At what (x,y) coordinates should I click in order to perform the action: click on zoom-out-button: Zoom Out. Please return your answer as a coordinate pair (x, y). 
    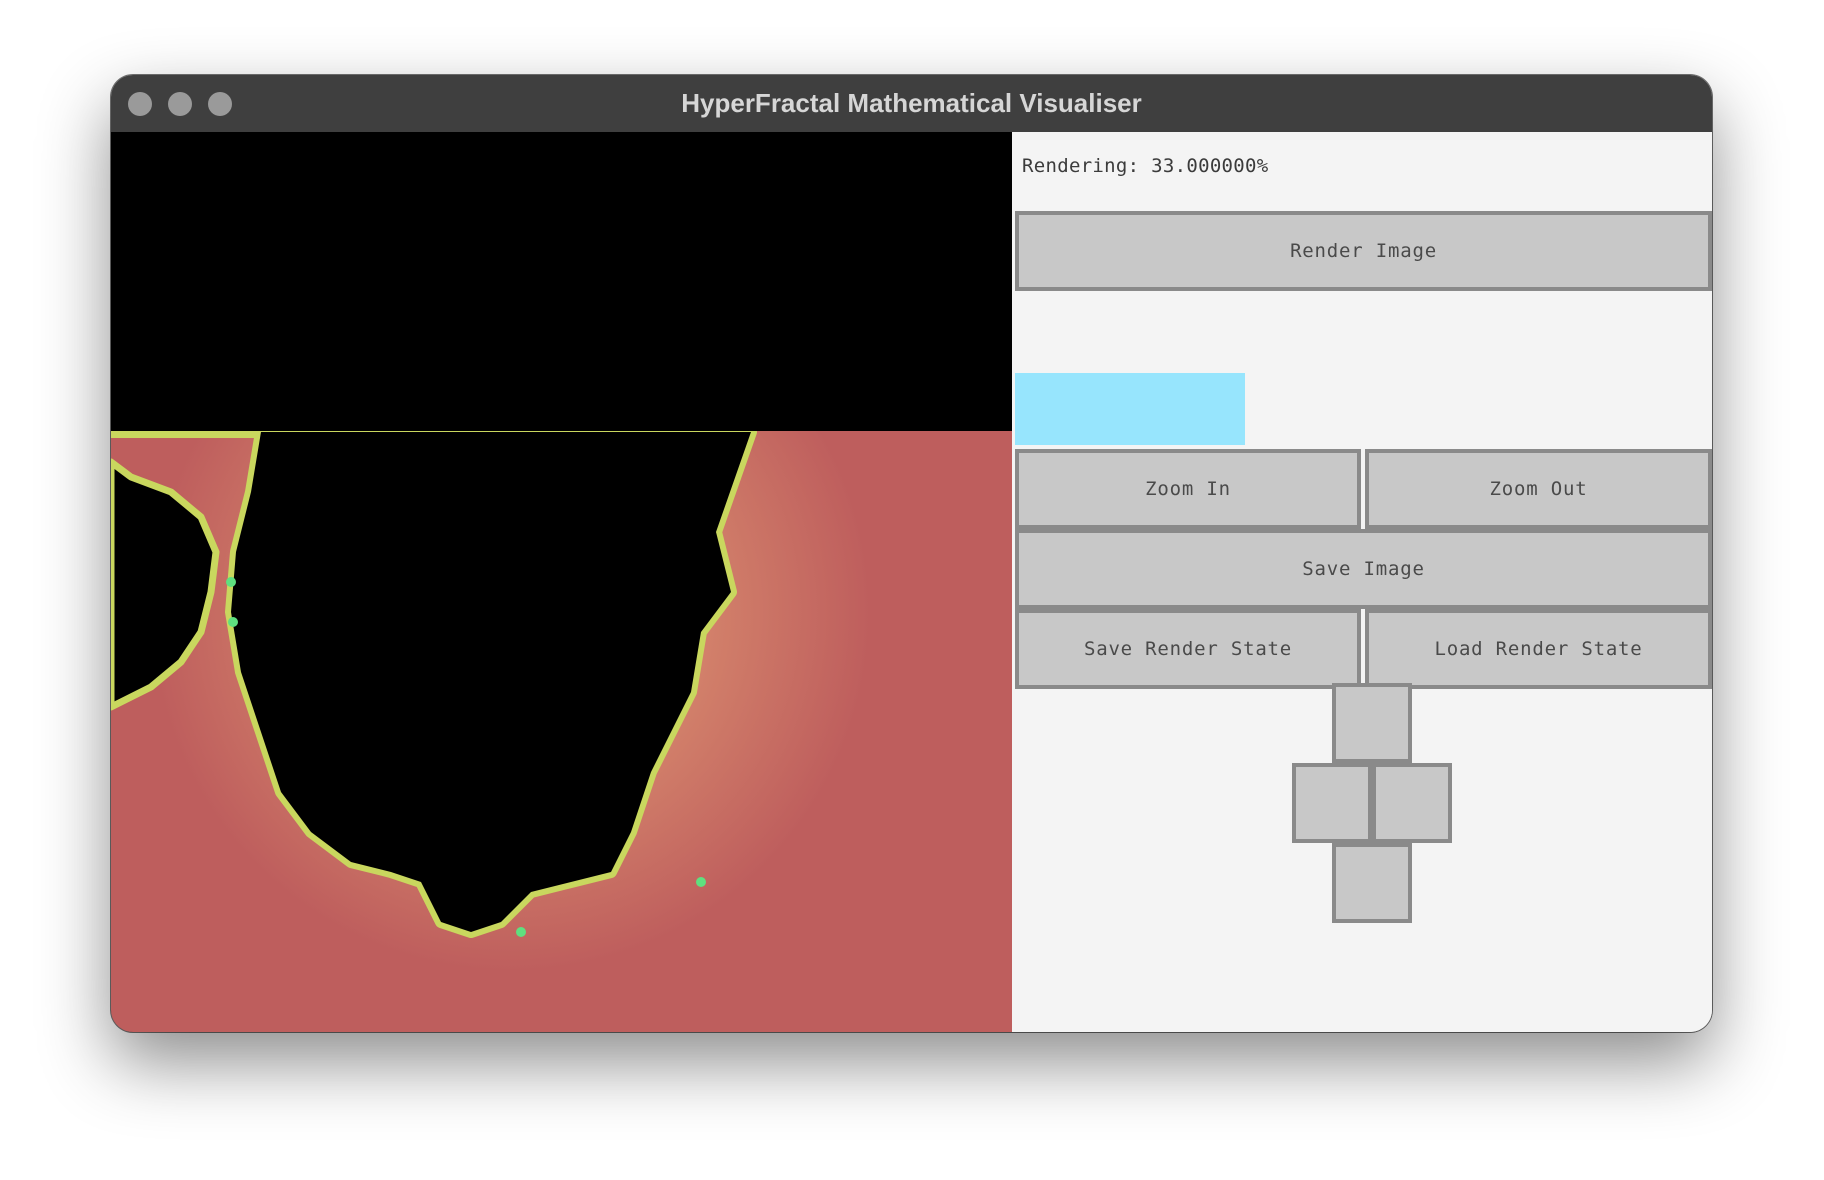
    Looking at the image, I should click on (1538, 489).